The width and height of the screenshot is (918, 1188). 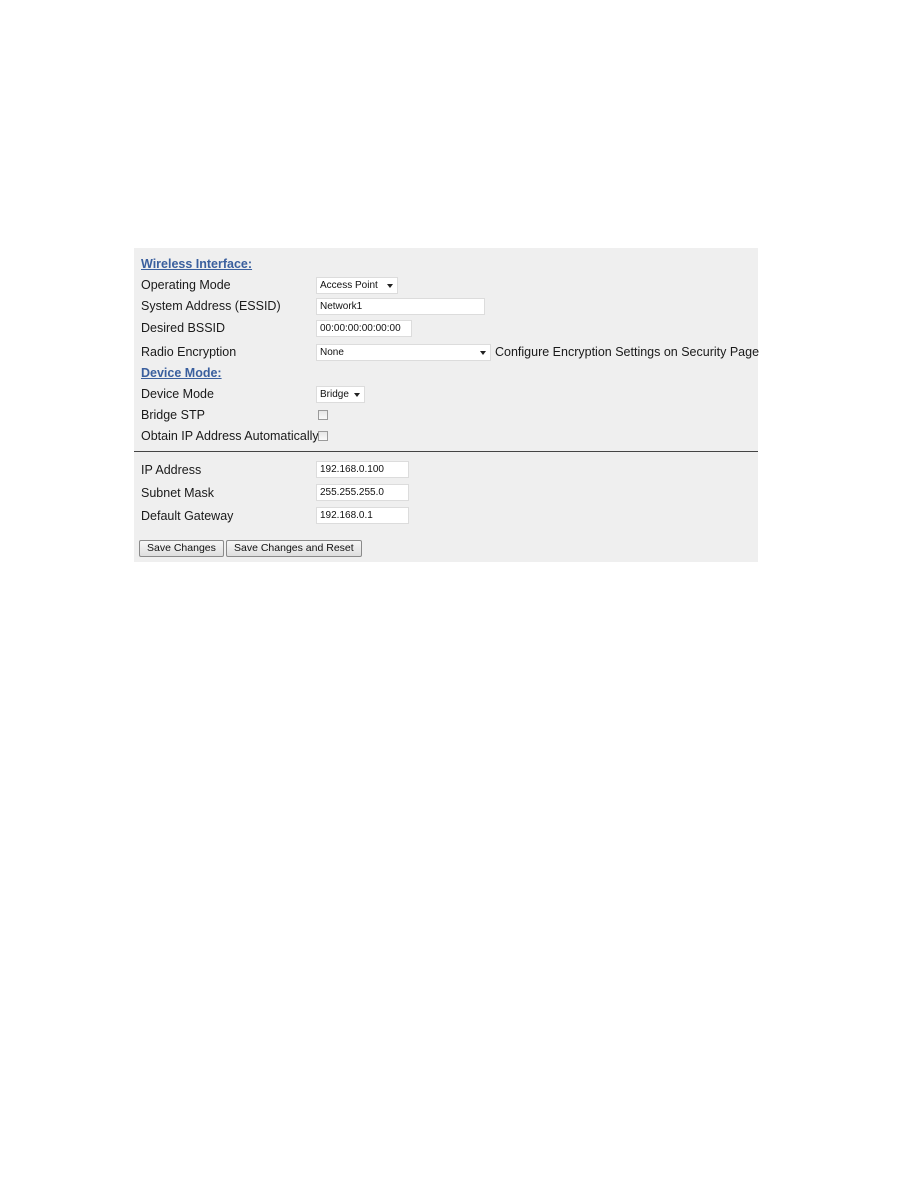 I want to click on device-mode-value: Bridge, so click(x=334, y=394).